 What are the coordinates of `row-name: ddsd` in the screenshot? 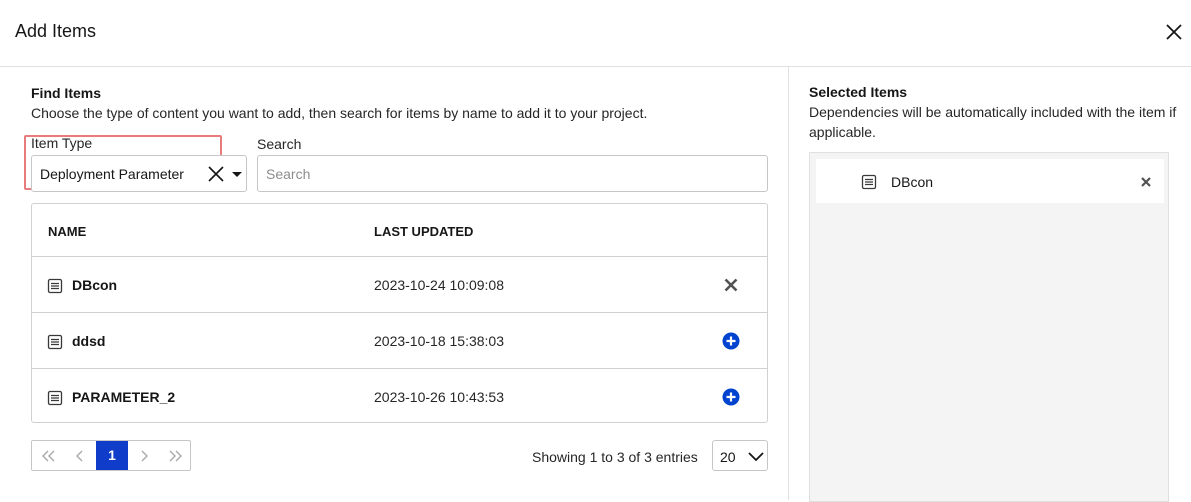 It's located at (89, 341).